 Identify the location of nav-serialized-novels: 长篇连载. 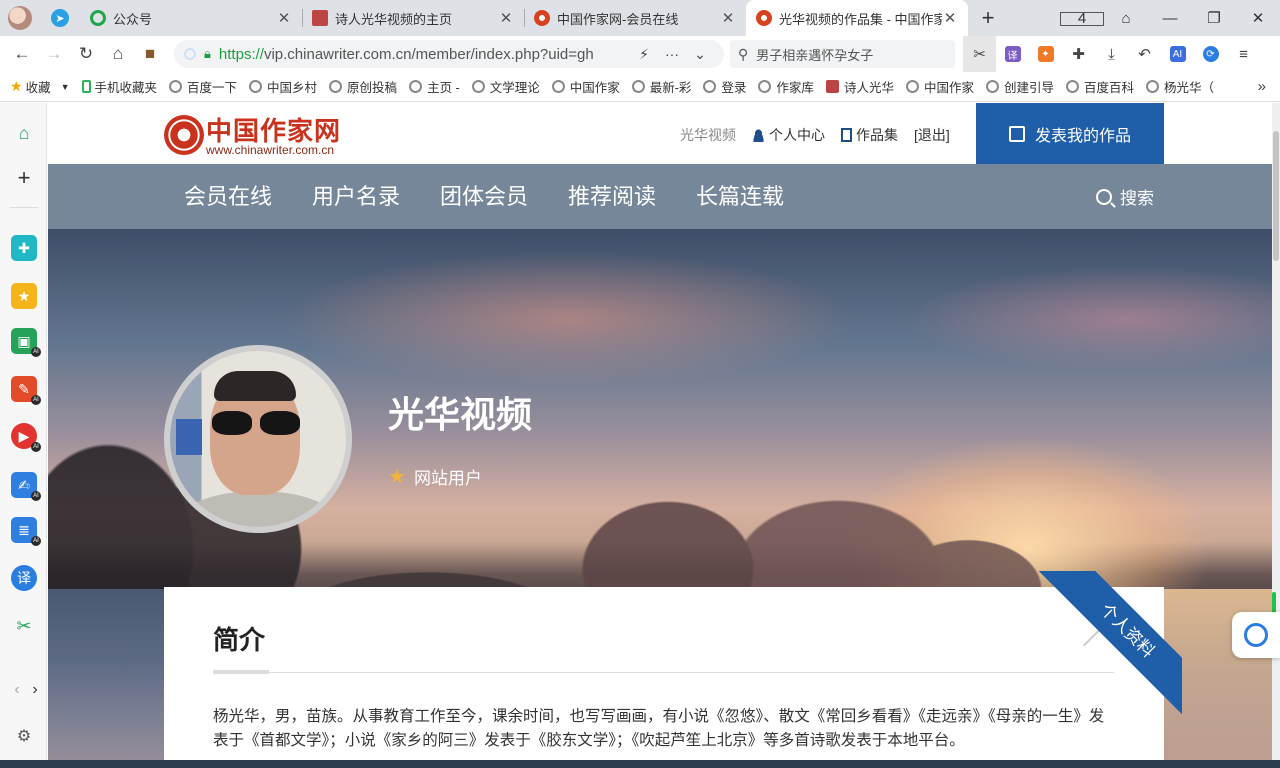
(740, 196).